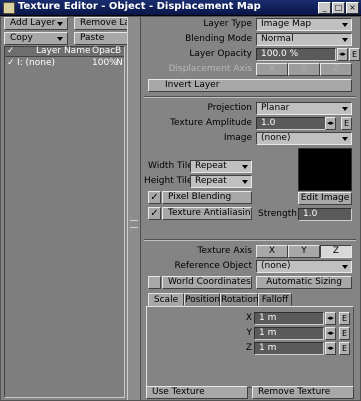 This screenshot has height=401, width=361. Describe the element at coordinates (11, 63) in the screenshot. I see `layer-enable-check-icon: ✓` at that location.